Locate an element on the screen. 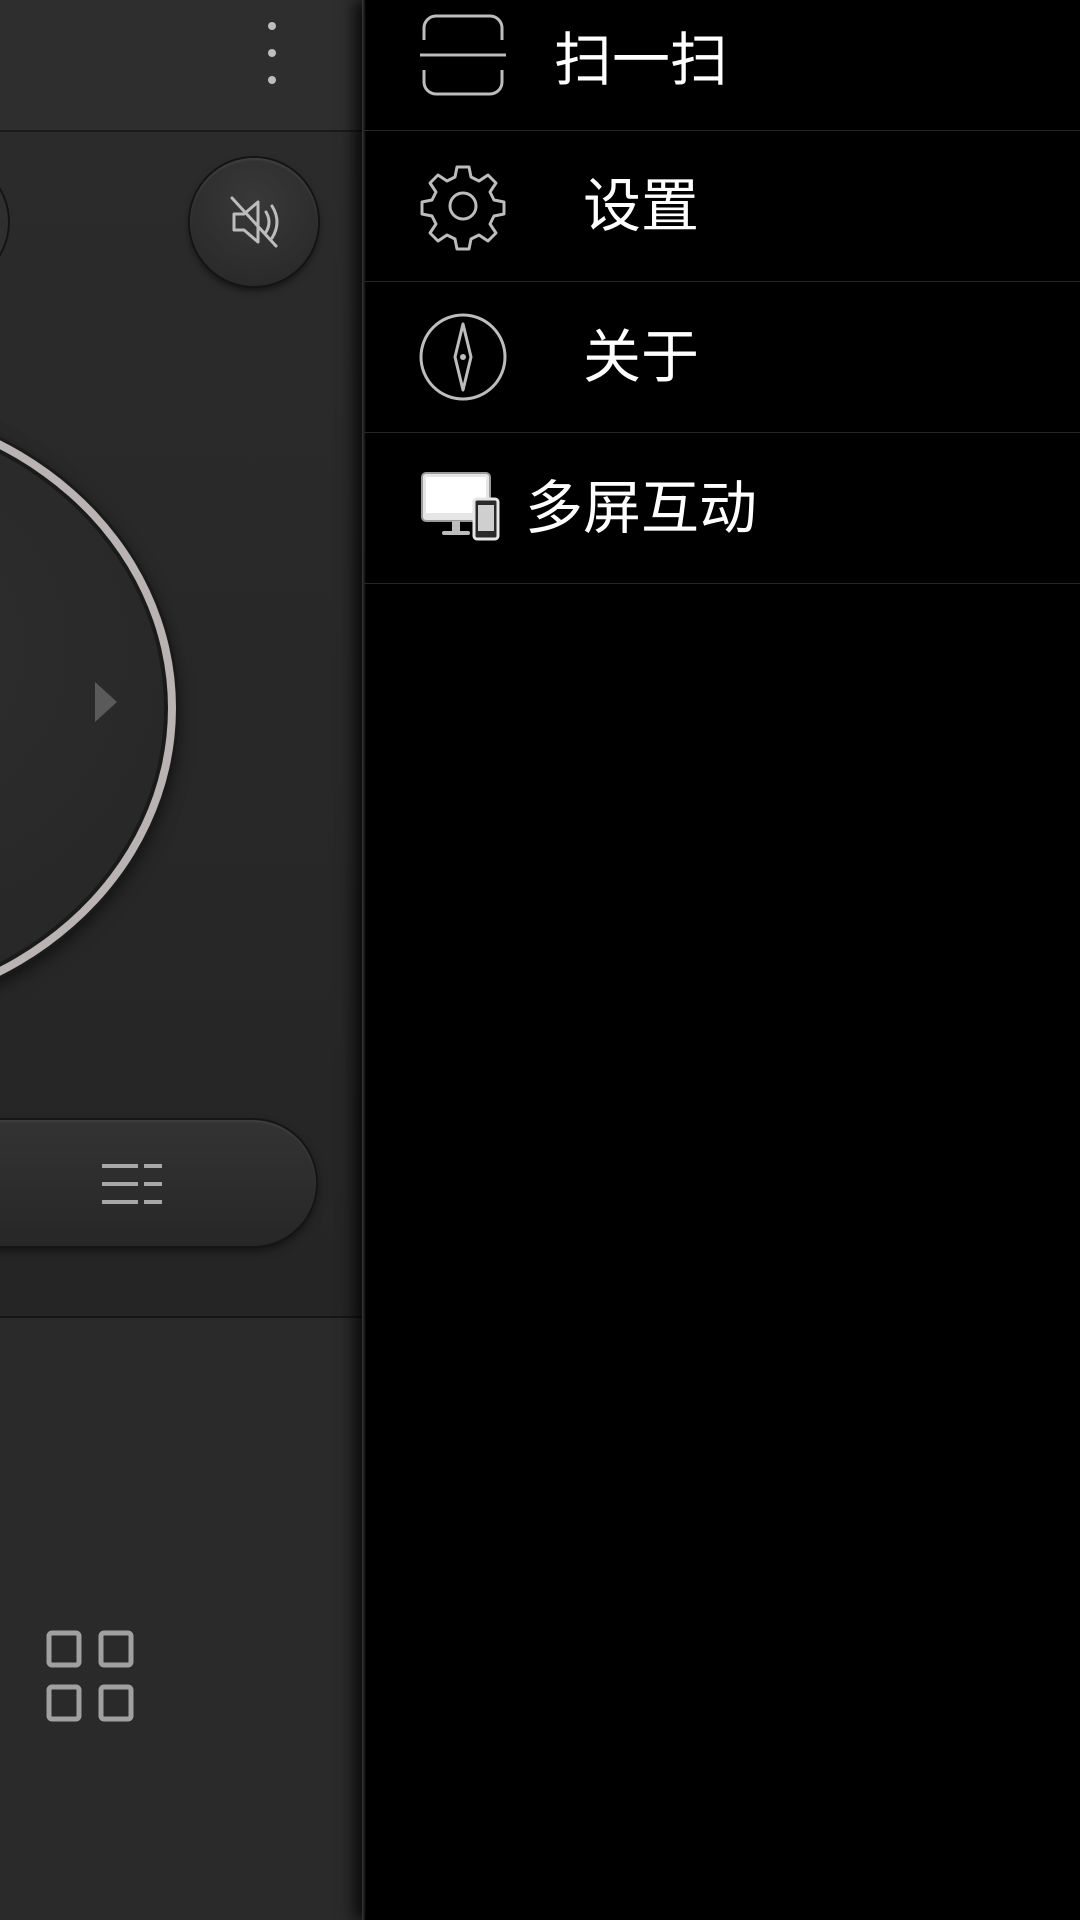 The width and height of the screenshot is (1080, 1920). overflow-menu-icon is located at coordinates (272, 55).